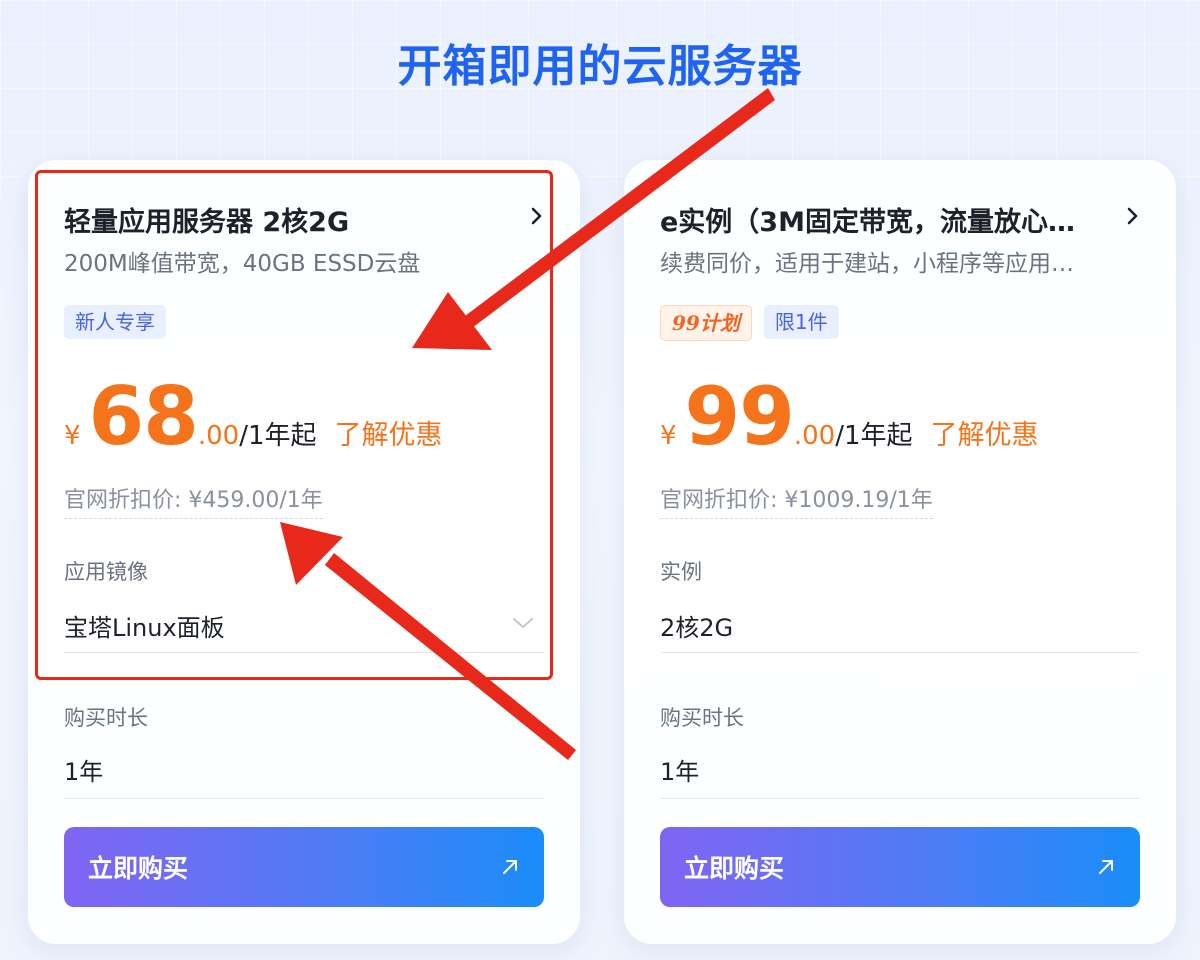  What do you see at coordinates (739, 416) in the screenshot?
I see `price-integer: 99` at bounding box center [739, 416].